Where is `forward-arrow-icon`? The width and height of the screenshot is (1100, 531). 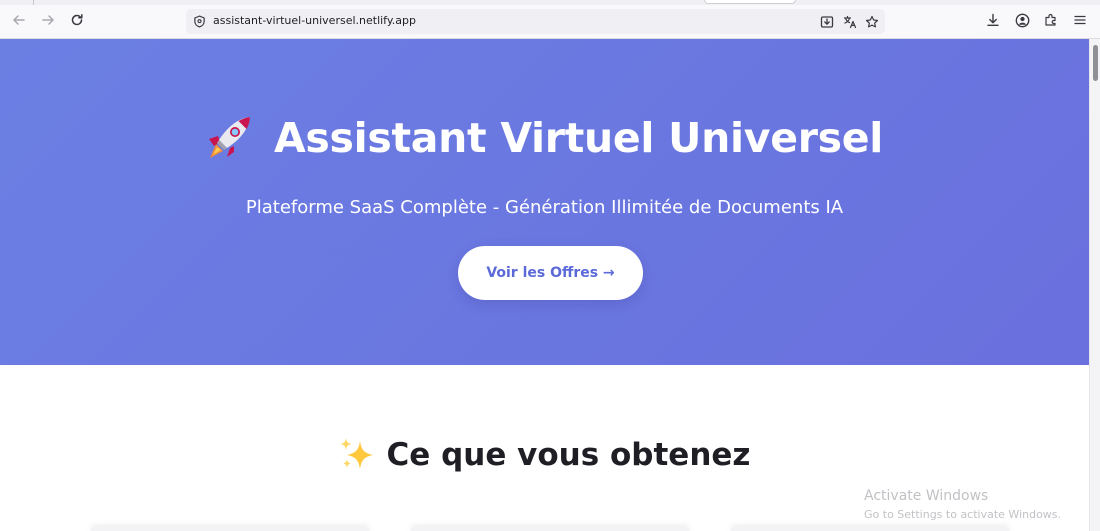 forward-arrow-icon is located at coordinates (48, 20).